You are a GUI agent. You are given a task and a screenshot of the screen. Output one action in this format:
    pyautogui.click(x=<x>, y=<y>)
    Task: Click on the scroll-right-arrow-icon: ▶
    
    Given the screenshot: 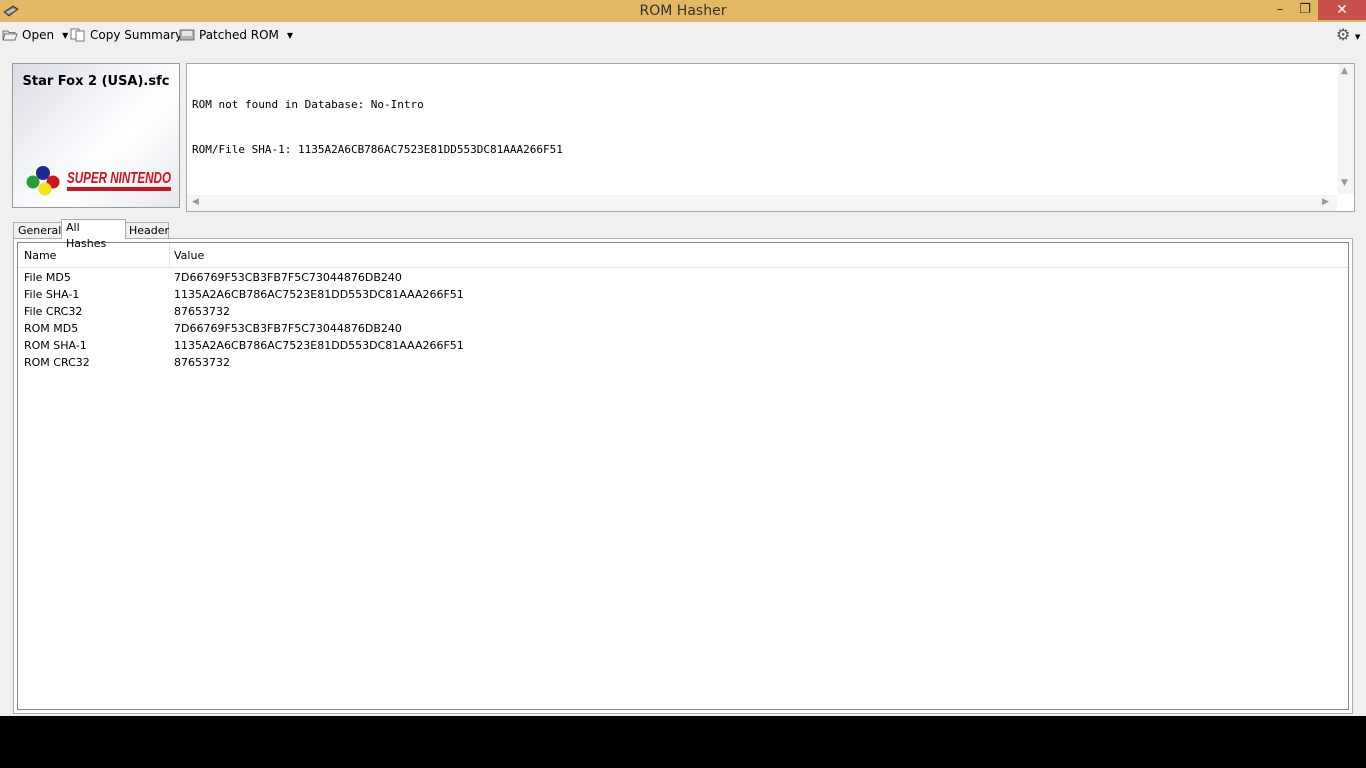 What is the action you would take?
    pyautogui.click(x=1325, y=202)
    